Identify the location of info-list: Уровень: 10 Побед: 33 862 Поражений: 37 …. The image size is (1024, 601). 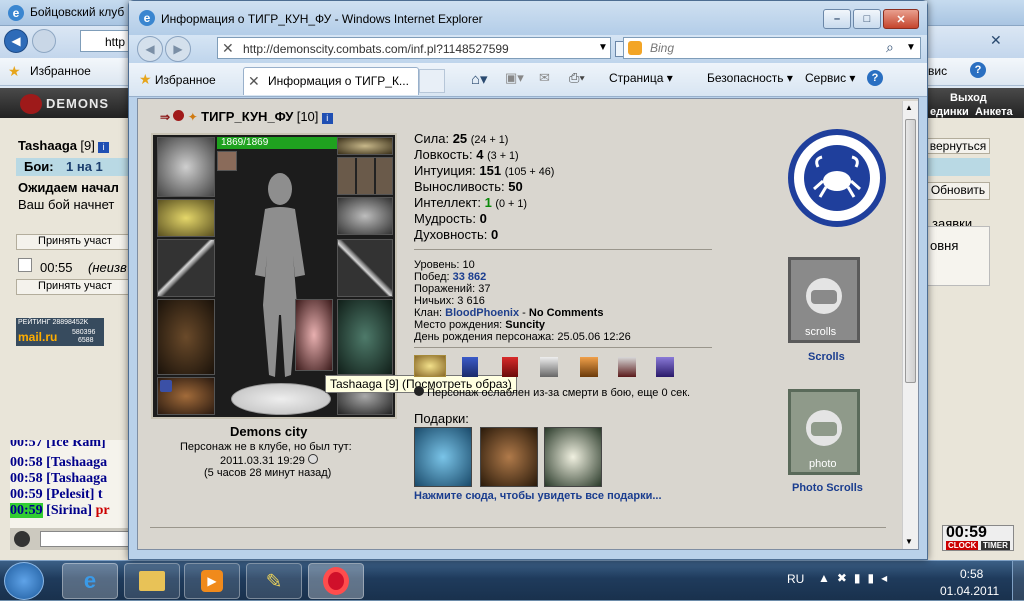
(522, 301).